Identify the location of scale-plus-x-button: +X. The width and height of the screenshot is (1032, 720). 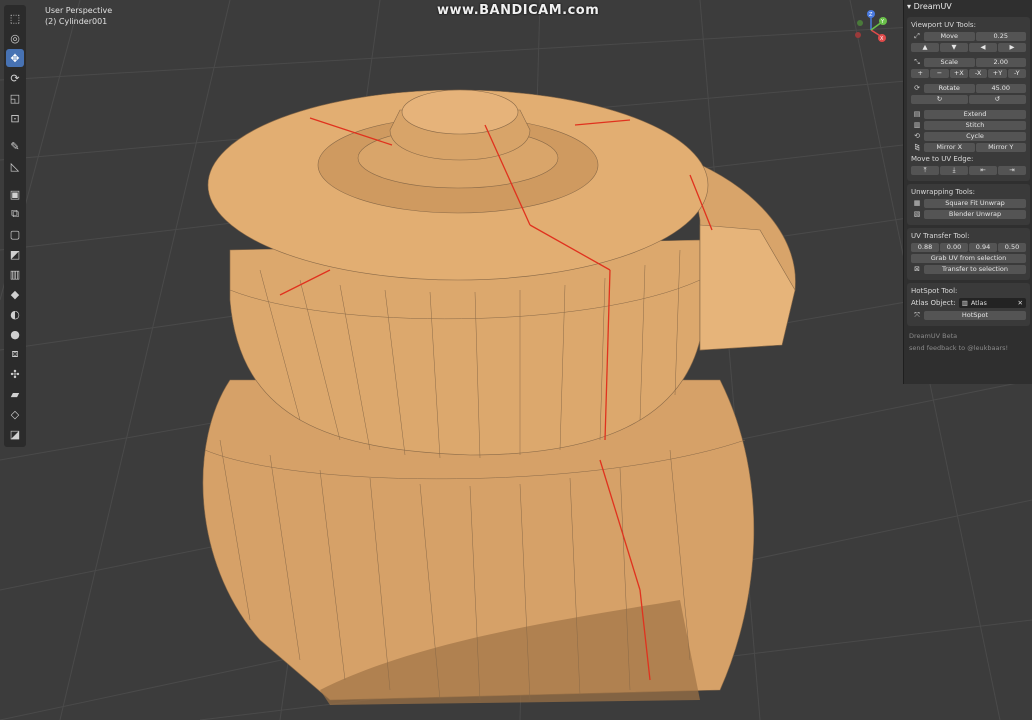
(958, 73).